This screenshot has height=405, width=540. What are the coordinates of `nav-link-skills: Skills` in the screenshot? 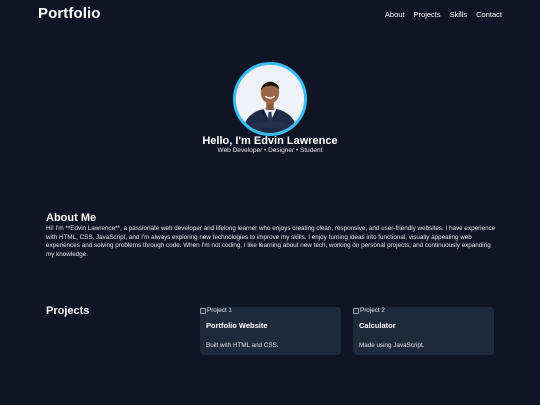 It's located at (459, 14).